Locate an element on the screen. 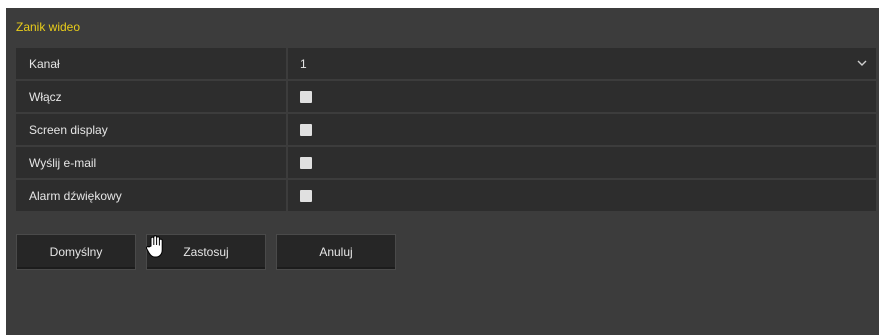 The width and height of the screenshot is (879, 335). channel-label: Kanał is located at coordinates (151, 63).